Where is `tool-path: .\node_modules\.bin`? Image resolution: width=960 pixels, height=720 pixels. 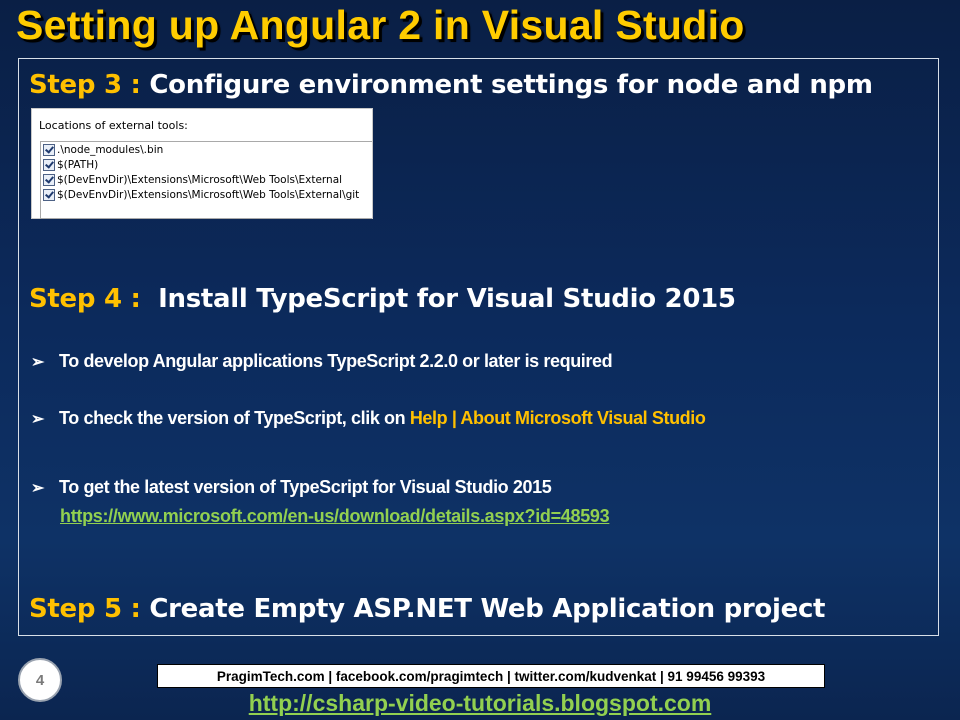 tool-path: .\node_modules\.bin is located at coordinates (110, 149).